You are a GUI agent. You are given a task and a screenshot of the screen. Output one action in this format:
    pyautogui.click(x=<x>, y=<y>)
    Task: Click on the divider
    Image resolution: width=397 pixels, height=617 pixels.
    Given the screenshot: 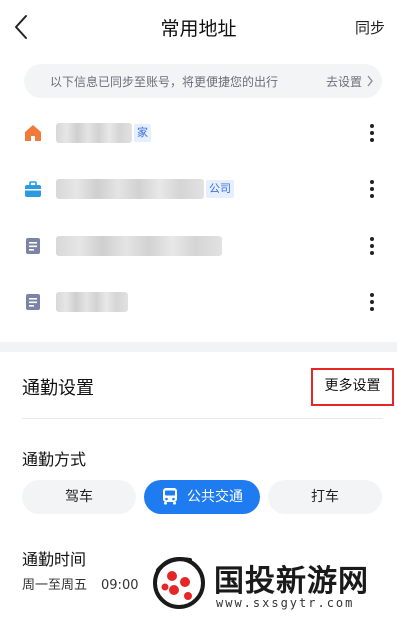 What is the action you would take?
    pyautogui.click(x=202, y=418)
    